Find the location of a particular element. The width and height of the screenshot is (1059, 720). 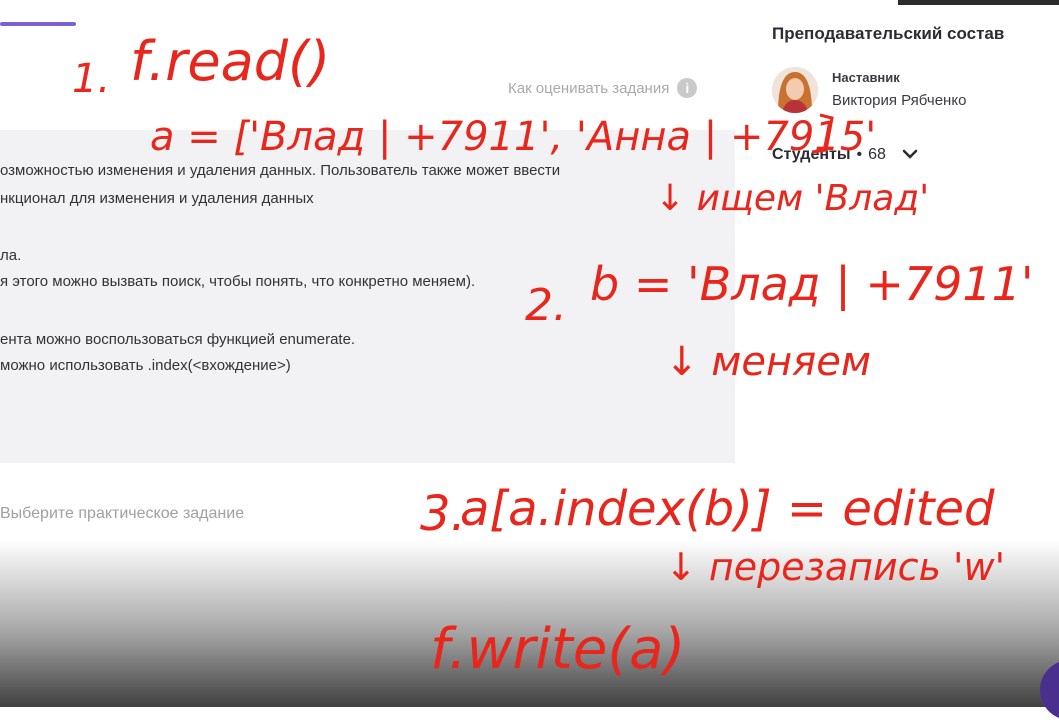

chevron-down-icon is located at coordinates (910, 155).